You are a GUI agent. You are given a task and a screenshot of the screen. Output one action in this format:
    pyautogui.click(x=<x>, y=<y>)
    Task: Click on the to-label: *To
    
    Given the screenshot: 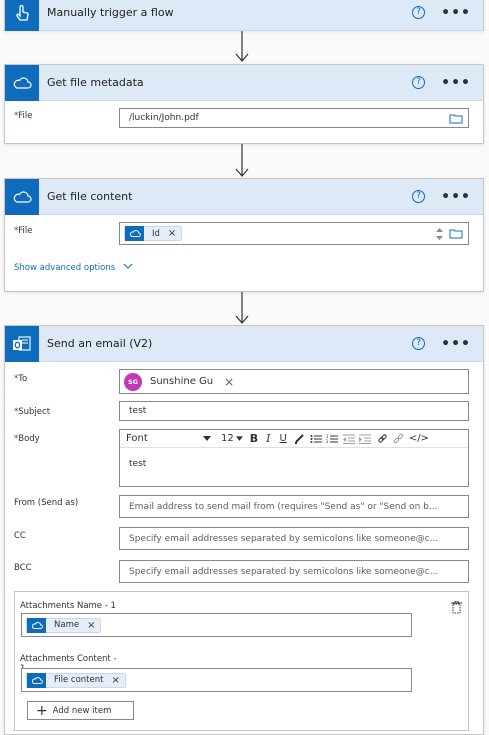 What is the action you would take?
    pyautogui.click(x=21, y=379)
    